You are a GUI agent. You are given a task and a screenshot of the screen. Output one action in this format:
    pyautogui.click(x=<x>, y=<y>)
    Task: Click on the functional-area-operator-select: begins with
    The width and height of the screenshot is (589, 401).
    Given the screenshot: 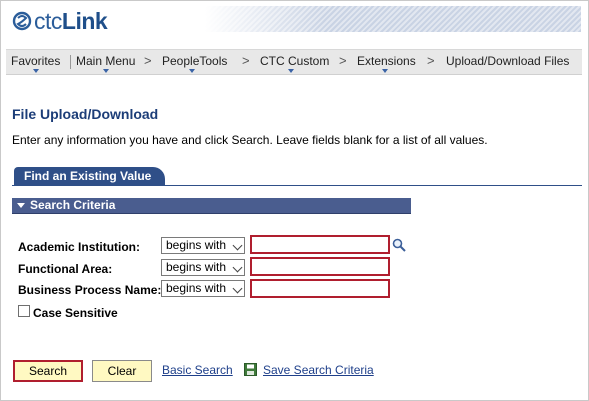 What is the action you would take?
    pyautogui.click(x=203, y=267)
    